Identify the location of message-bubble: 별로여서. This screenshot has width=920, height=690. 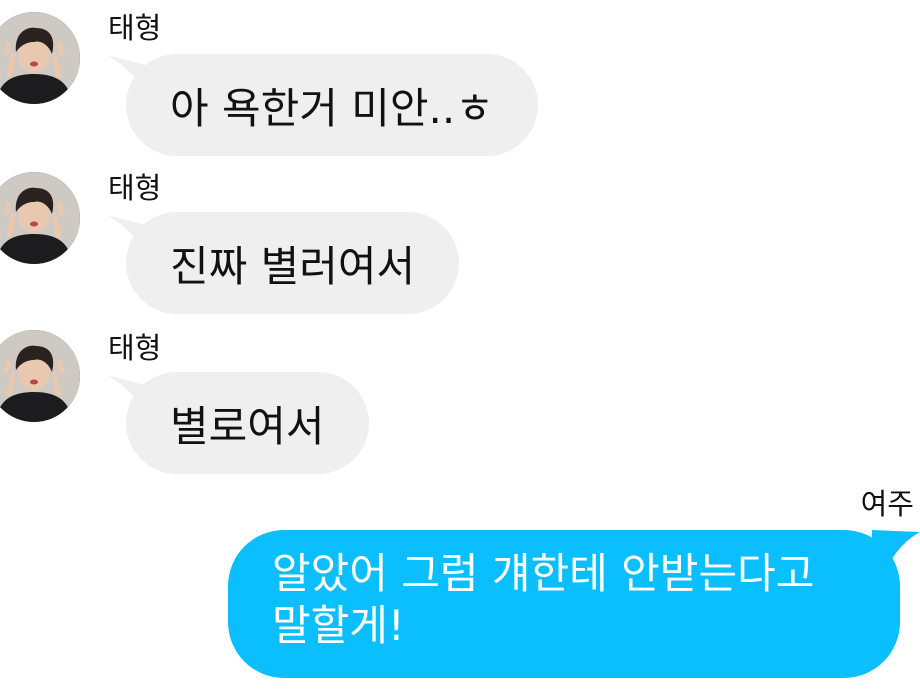
(247, 423).